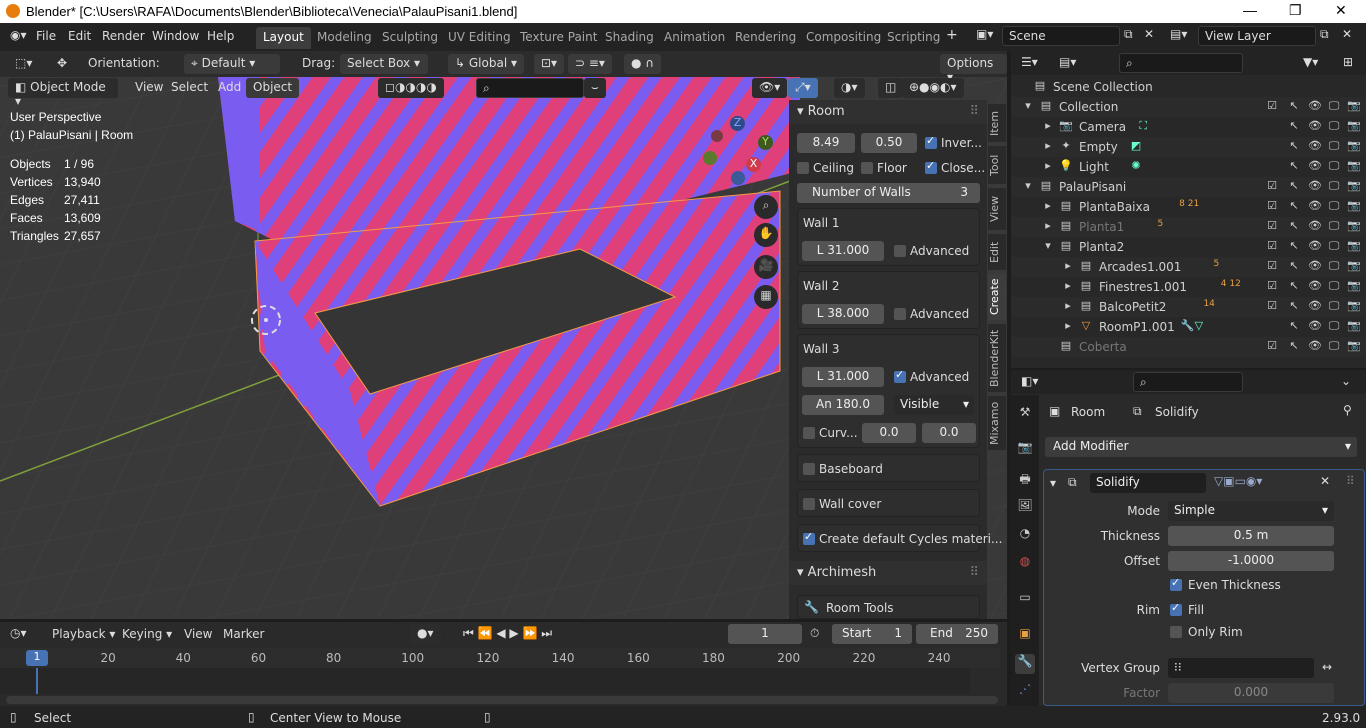 The image size is (1366, 728). Describe the element at coordinates (384, 64) in the screenshot. I see `drag-dropdown: Select Box ▾` at that location.